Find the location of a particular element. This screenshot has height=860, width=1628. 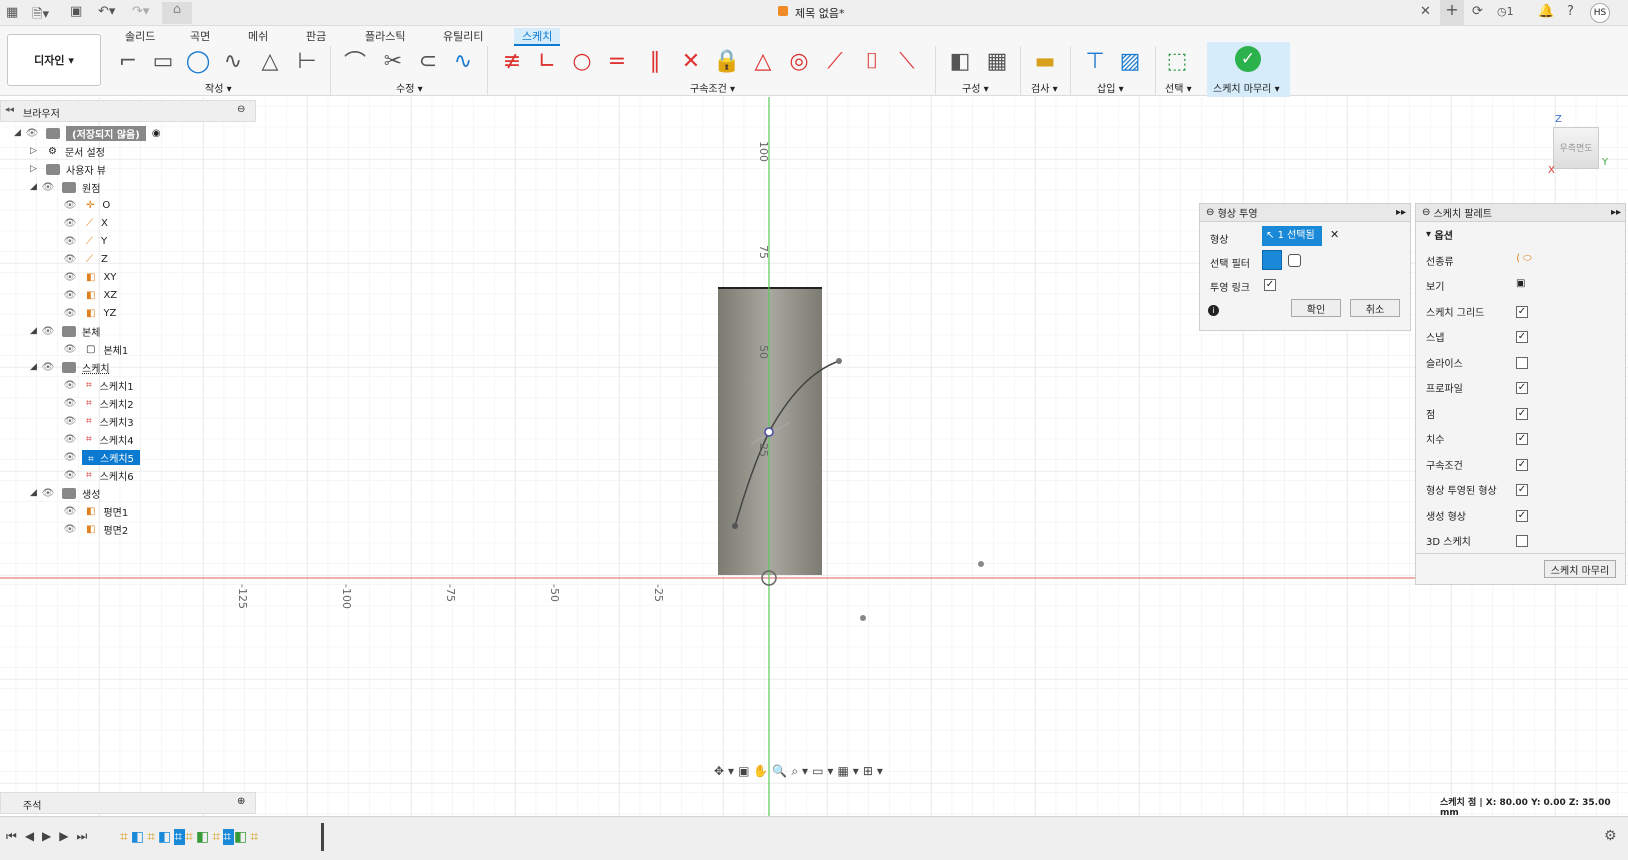

tree-item: 👁 ⟋ Z is located at coordinates (128, 259).